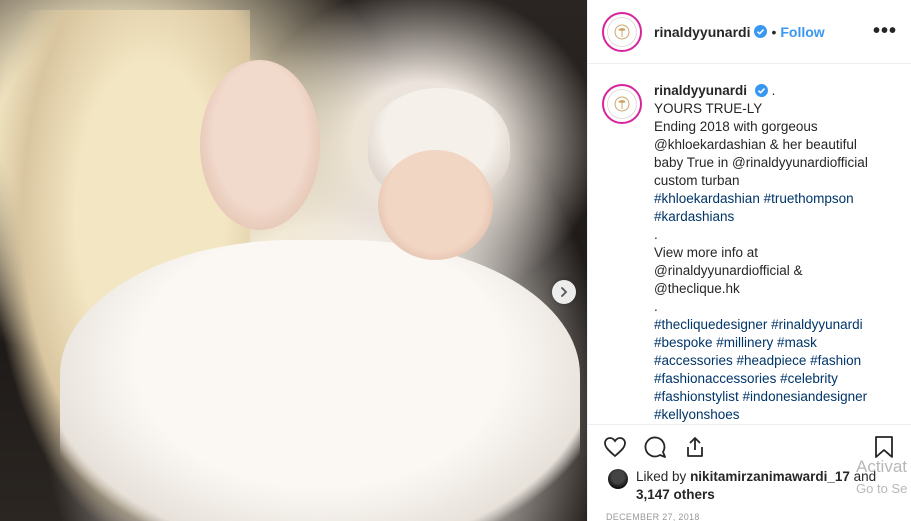 The width and height of the screenshot is (911, 521). What do you see at coordinates (618, 479) in the screenshot?
I see `liker-avatar` at bounding box center [618, 479].